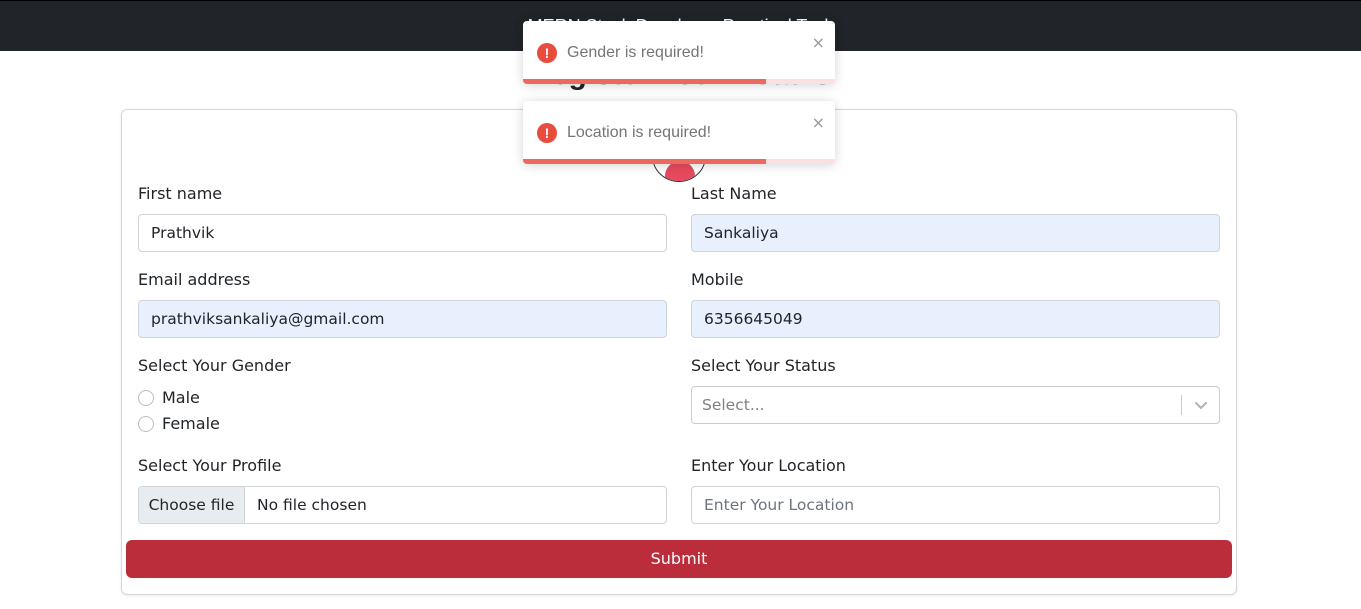 The height and width of the screenshot is (609, 1361). Describe the element at coordinates (180, 193) in the screenshot. I see `first-name-label: First name` at that location.